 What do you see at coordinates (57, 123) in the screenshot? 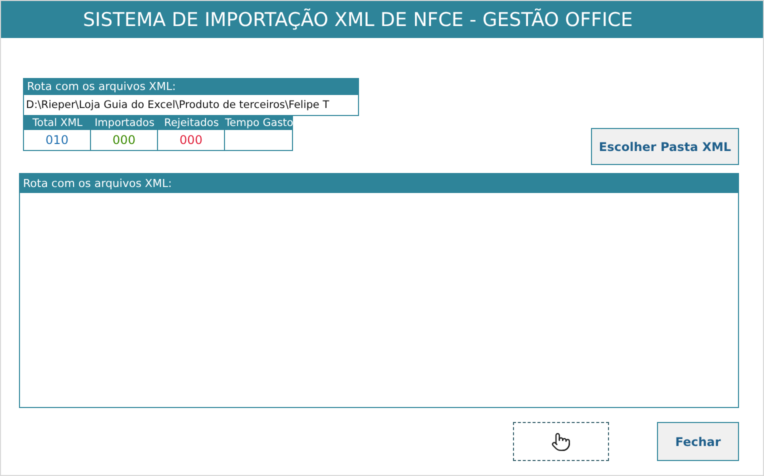
I see `column-header: Total XML` at bounding box center [57, 123].